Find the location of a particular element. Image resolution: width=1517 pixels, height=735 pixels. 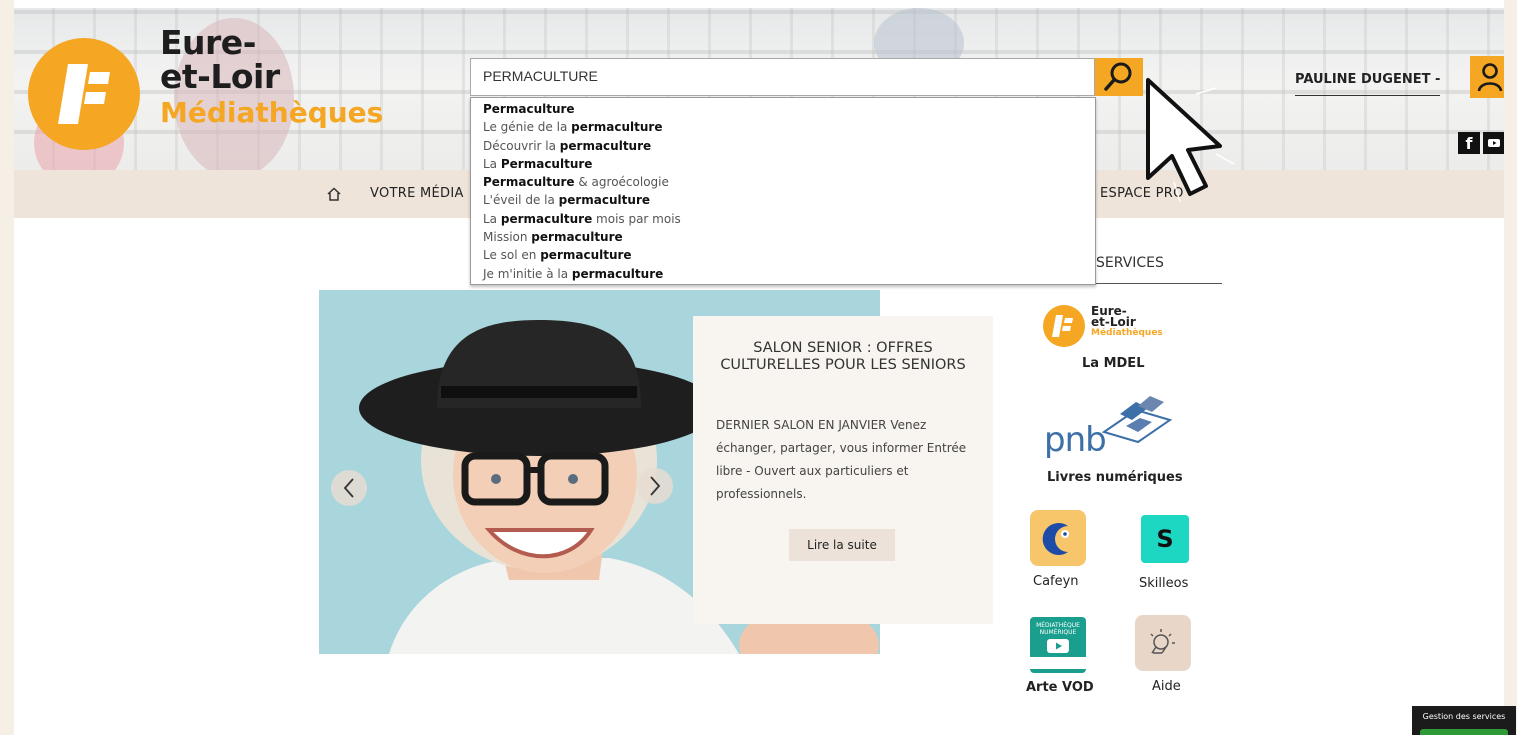

logo-mark-icon is located at coordinates (84, 94).